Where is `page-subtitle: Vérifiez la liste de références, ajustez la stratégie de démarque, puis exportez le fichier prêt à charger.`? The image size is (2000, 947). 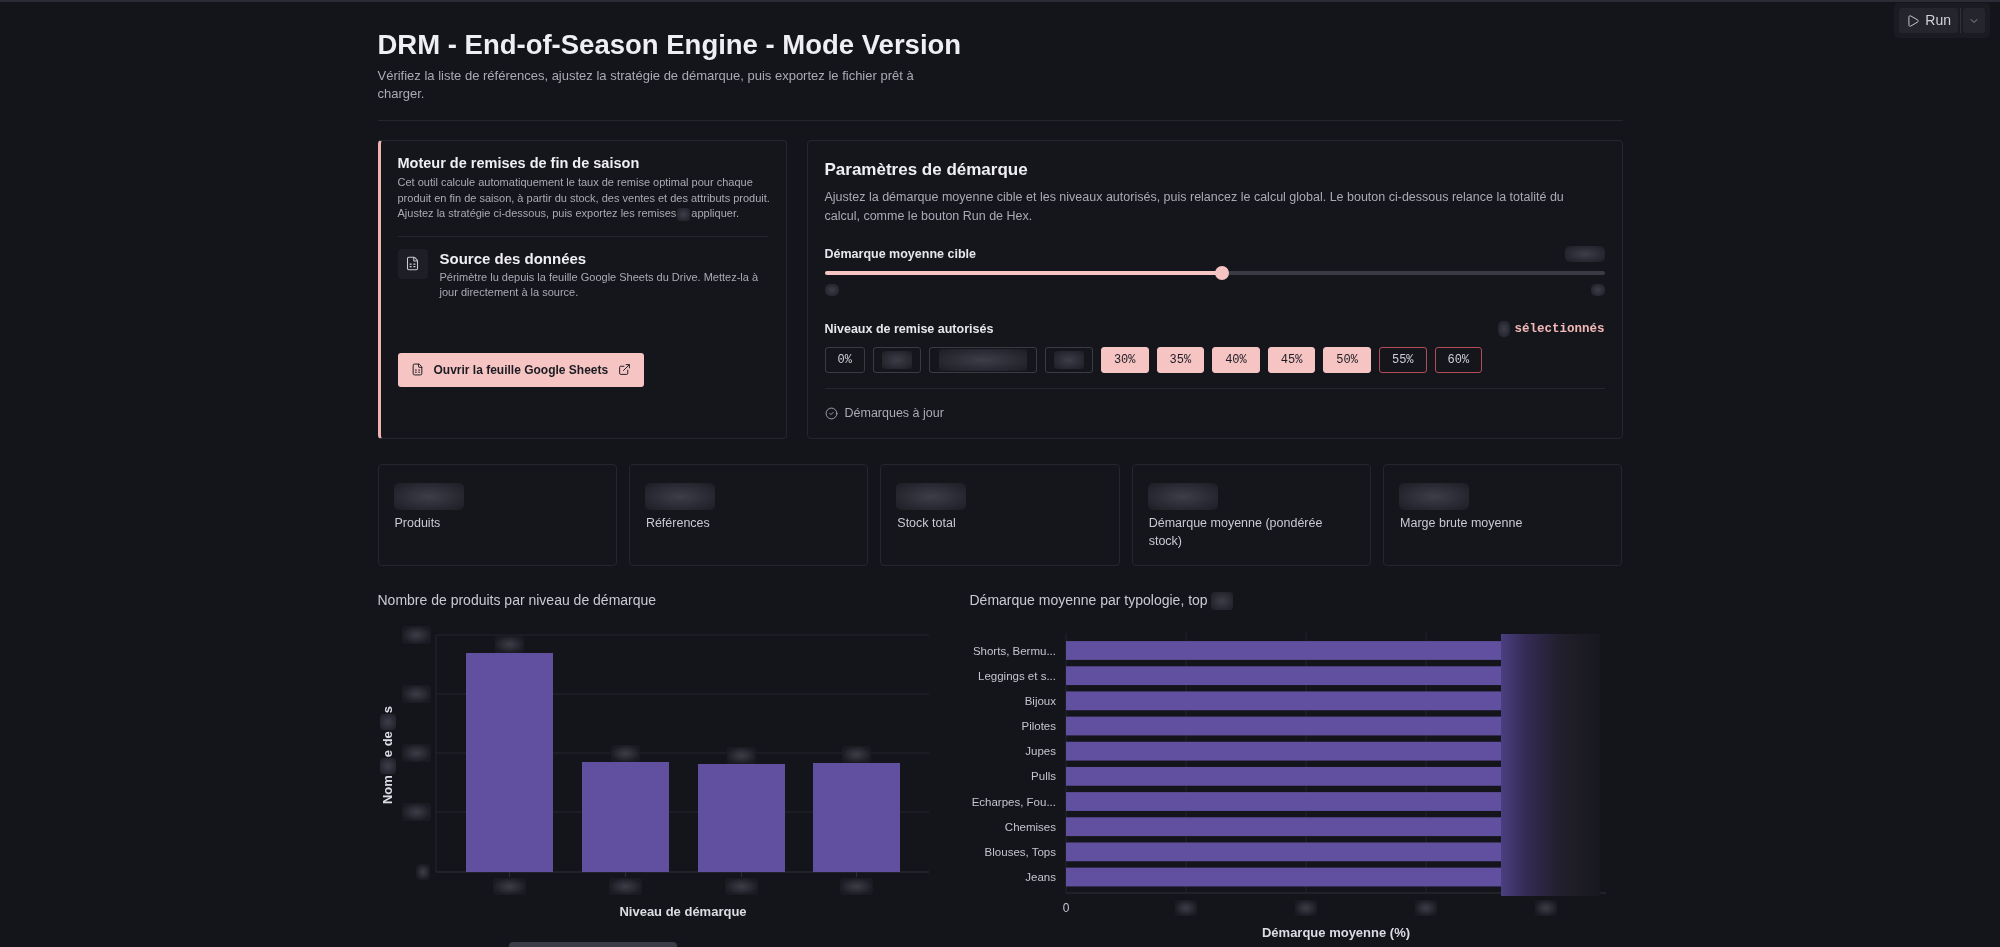 page-subtitle: Vérifiez la liste de références, ajustez la stratégie de démarque, puis exportez le fichier prêt à charger. is located at coordinates (646, 85).